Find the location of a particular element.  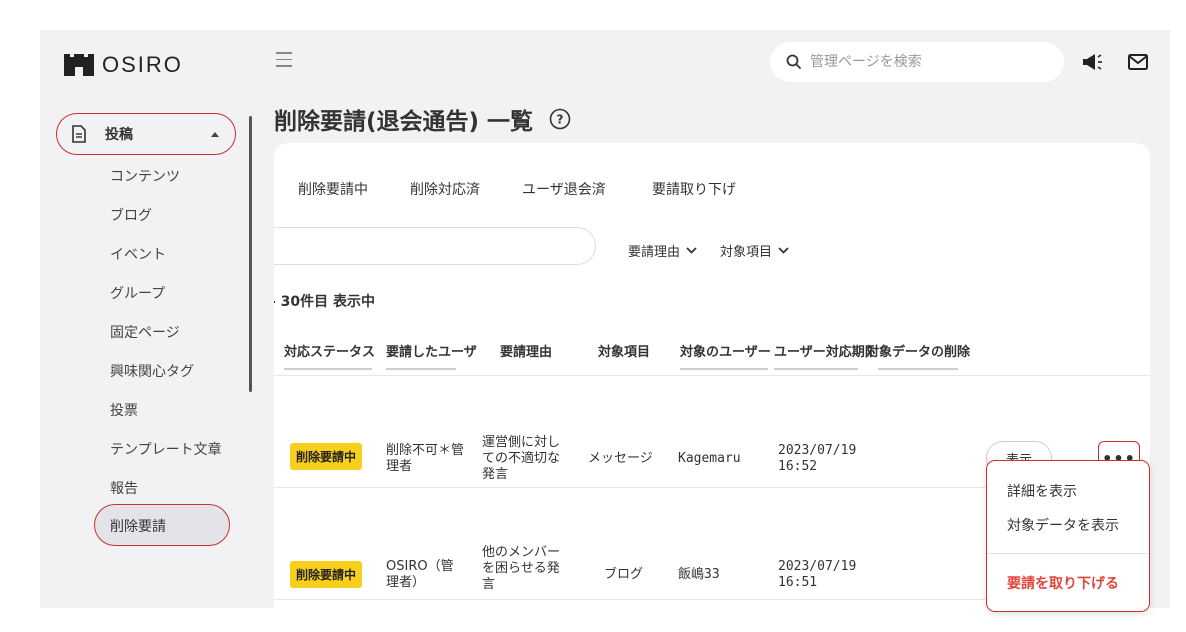

sidebar-item-blog: ブログ is located at coordinates (131, 215).